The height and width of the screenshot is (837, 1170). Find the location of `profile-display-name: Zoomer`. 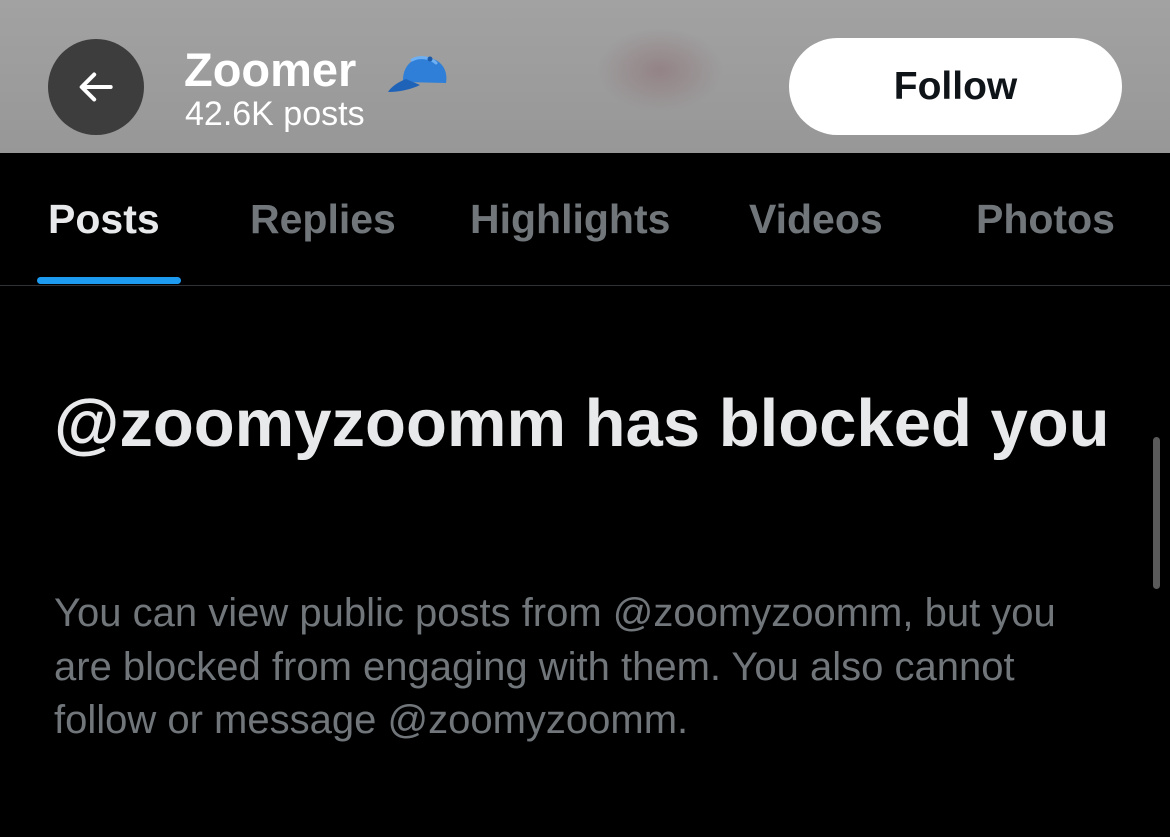

profile-display-name: Zoomer is located at coordinates (270, 69).